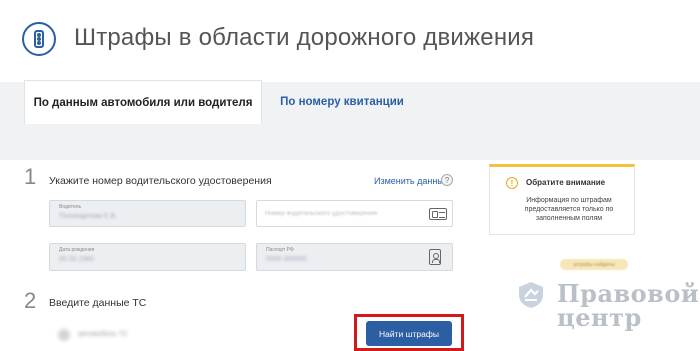 The image size is (700, 351). I want to click on traffic-light-icon, so click(39, 39).